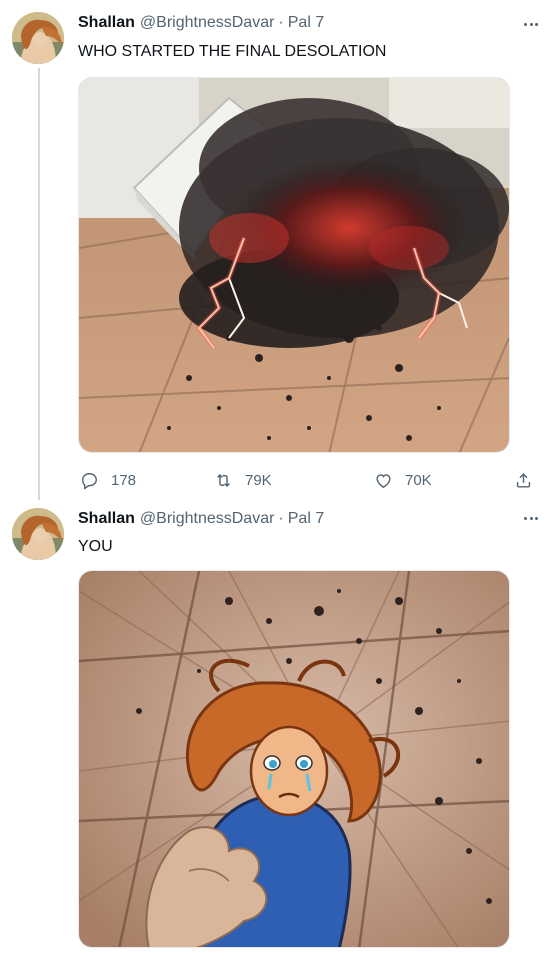 The image size is (552, 960). What do you see at coordinates (258, 480) in the screenshot?
I see `retweet-count: 79K` at bounding box center [258, 480].